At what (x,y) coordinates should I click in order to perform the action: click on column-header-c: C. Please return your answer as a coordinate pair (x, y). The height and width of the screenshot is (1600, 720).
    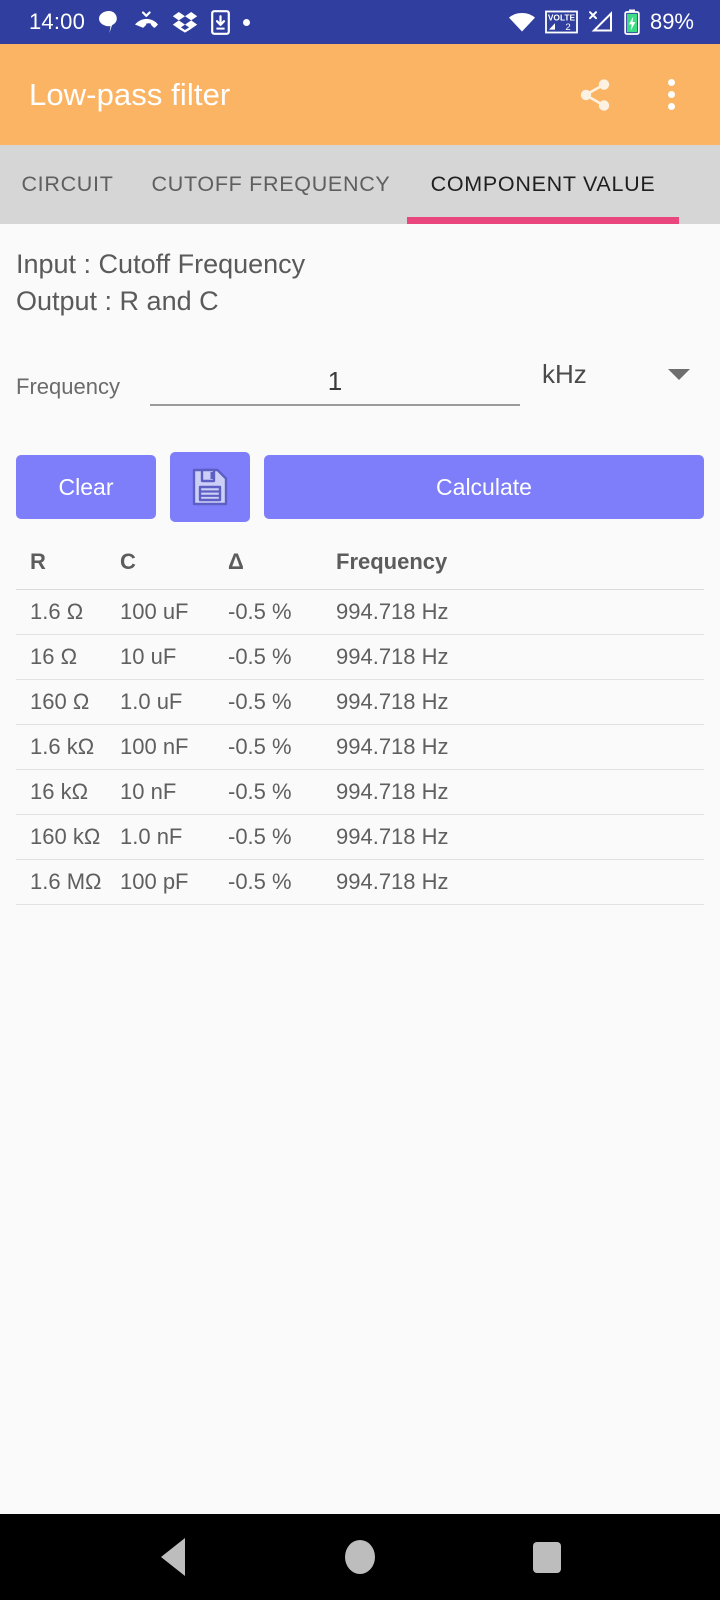
    Looking at the image, I should click on (174, 569).